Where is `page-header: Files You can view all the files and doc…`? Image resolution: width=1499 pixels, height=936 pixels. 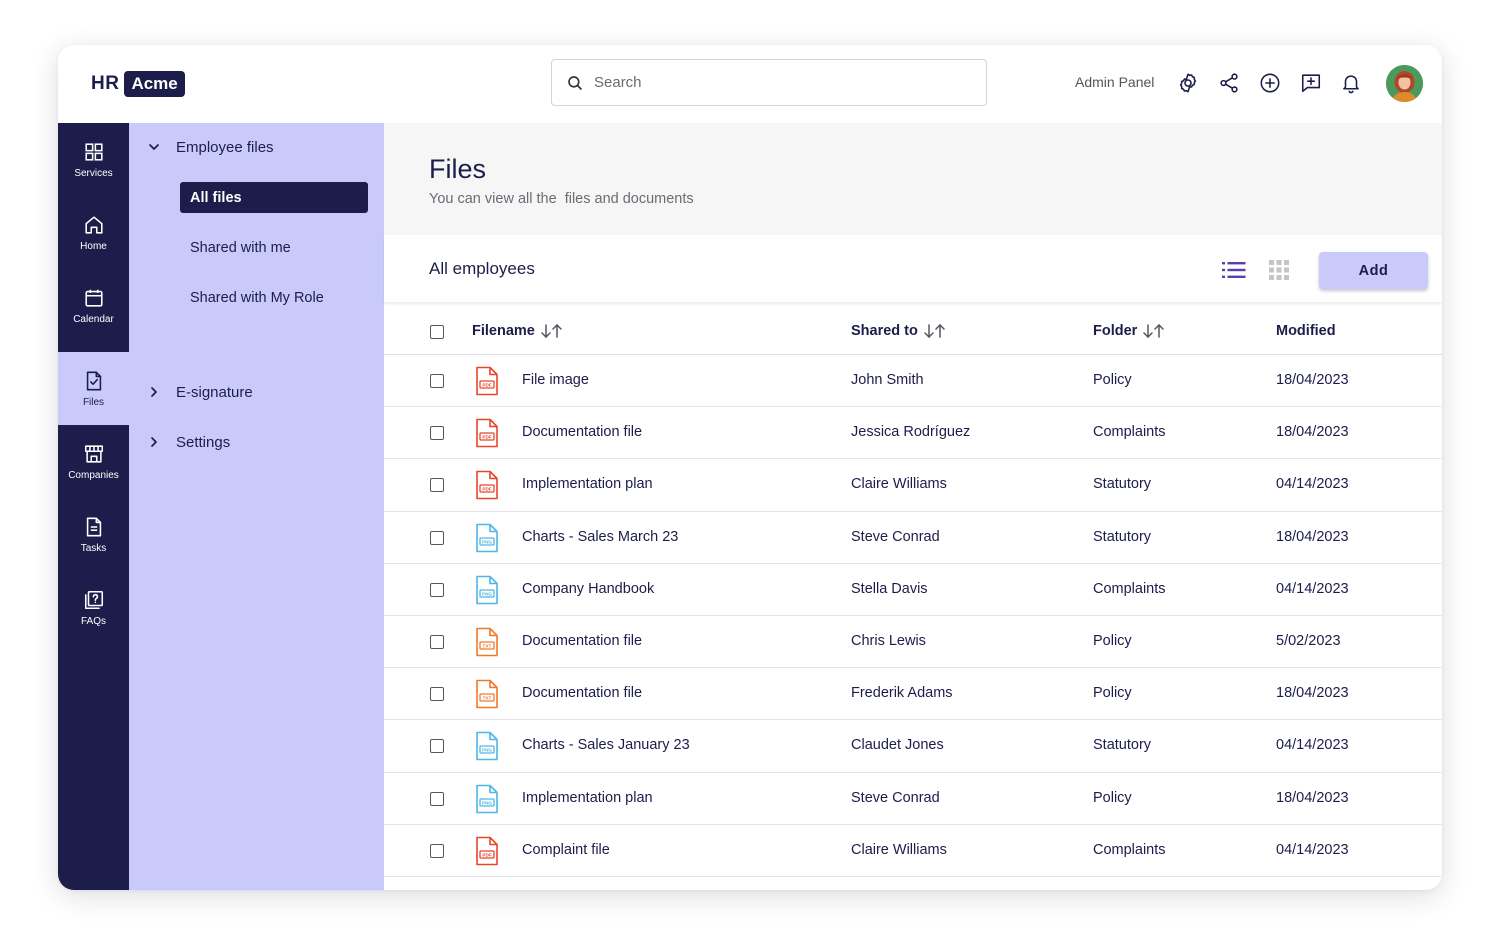 page-header: Files You can view all the files and doc… is located at coordinates (913, 179).